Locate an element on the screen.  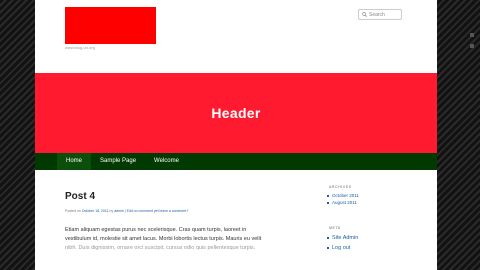
search-icon is located at coordinates (364, 14).